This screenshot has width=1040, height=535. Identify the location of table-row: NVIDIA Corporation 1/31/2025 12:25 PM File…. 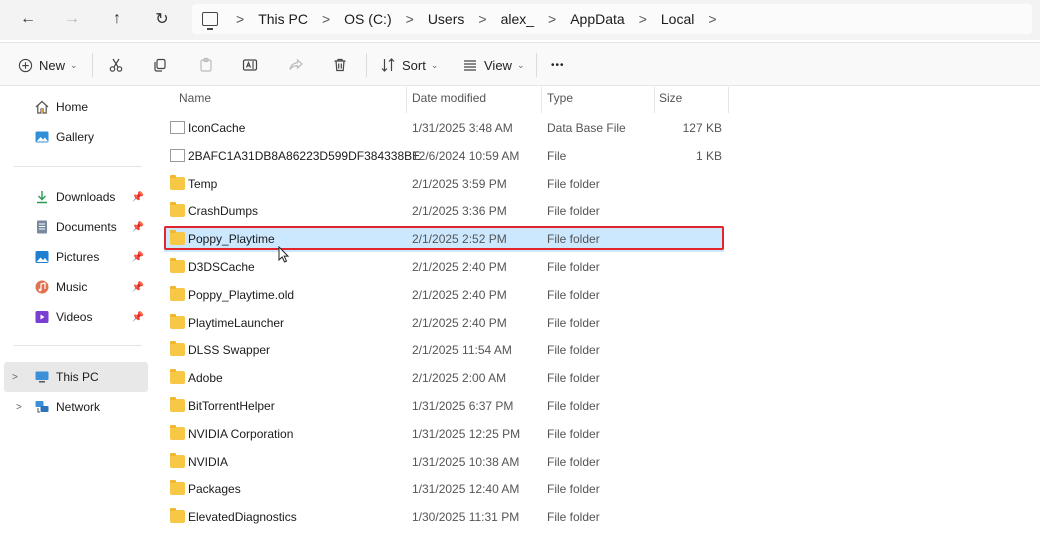
(444, 434).